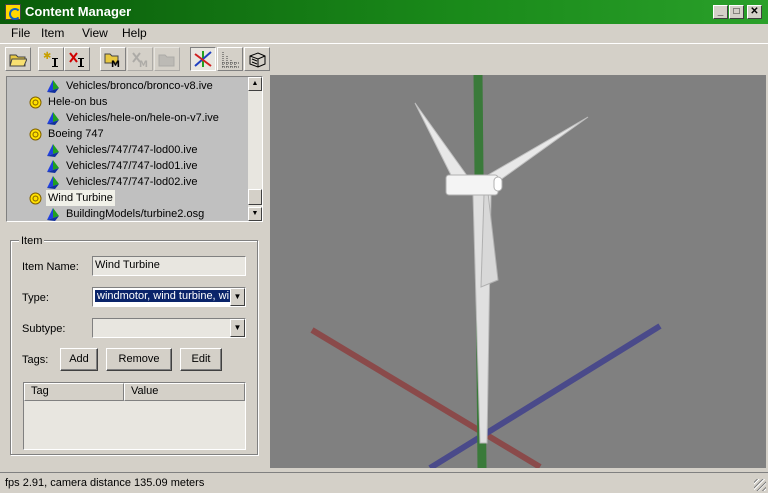  Describe the element at coordinates (169, 328) in the screenshot. I see `subtype-combobox: ▼` at that location.